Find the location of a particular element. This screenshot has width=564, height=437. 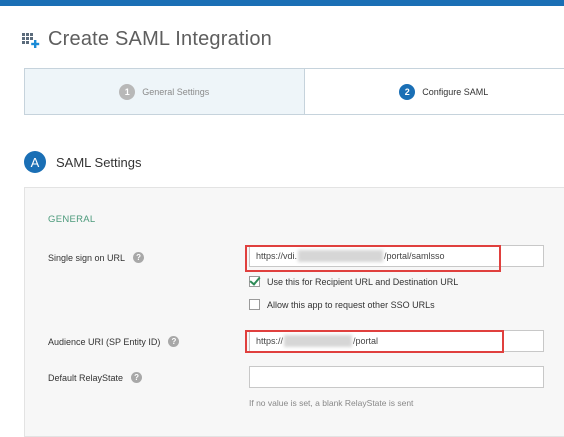

section-badge: A is located at coordinates (35, 162).